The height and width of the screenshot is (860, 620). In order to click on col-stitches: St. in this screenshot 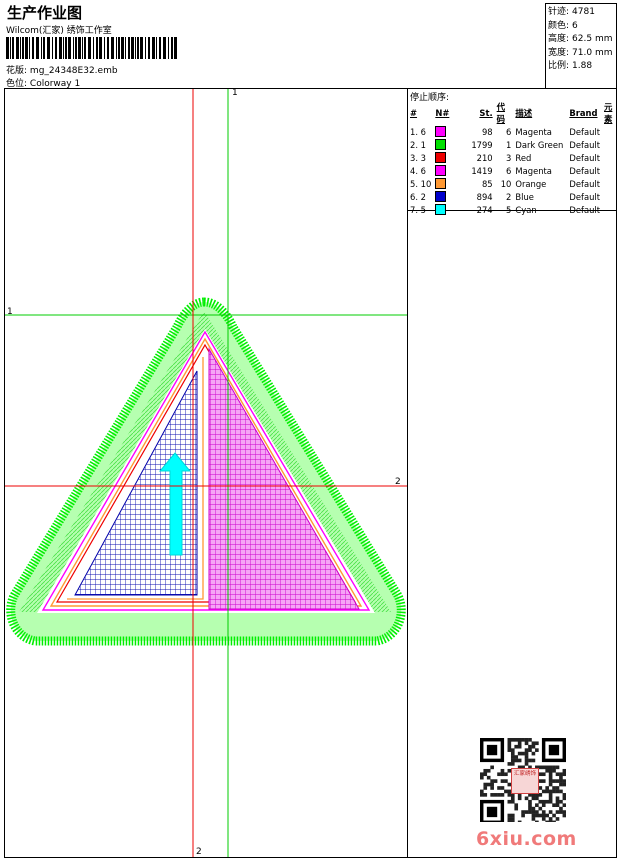, I will do `click(486, 113)`.